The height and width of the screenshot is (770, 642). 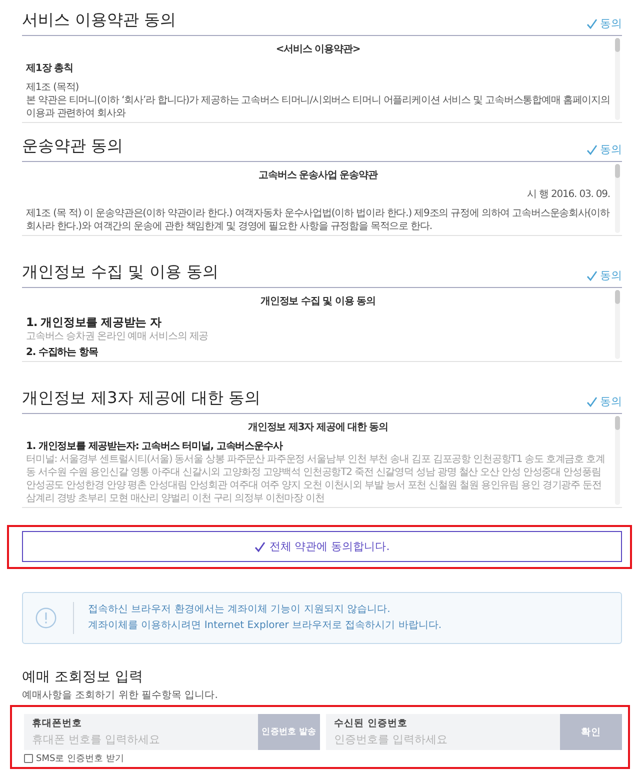 I want to click on terms-heading: <서비스 이용약관>, so click(x=318, y=49).